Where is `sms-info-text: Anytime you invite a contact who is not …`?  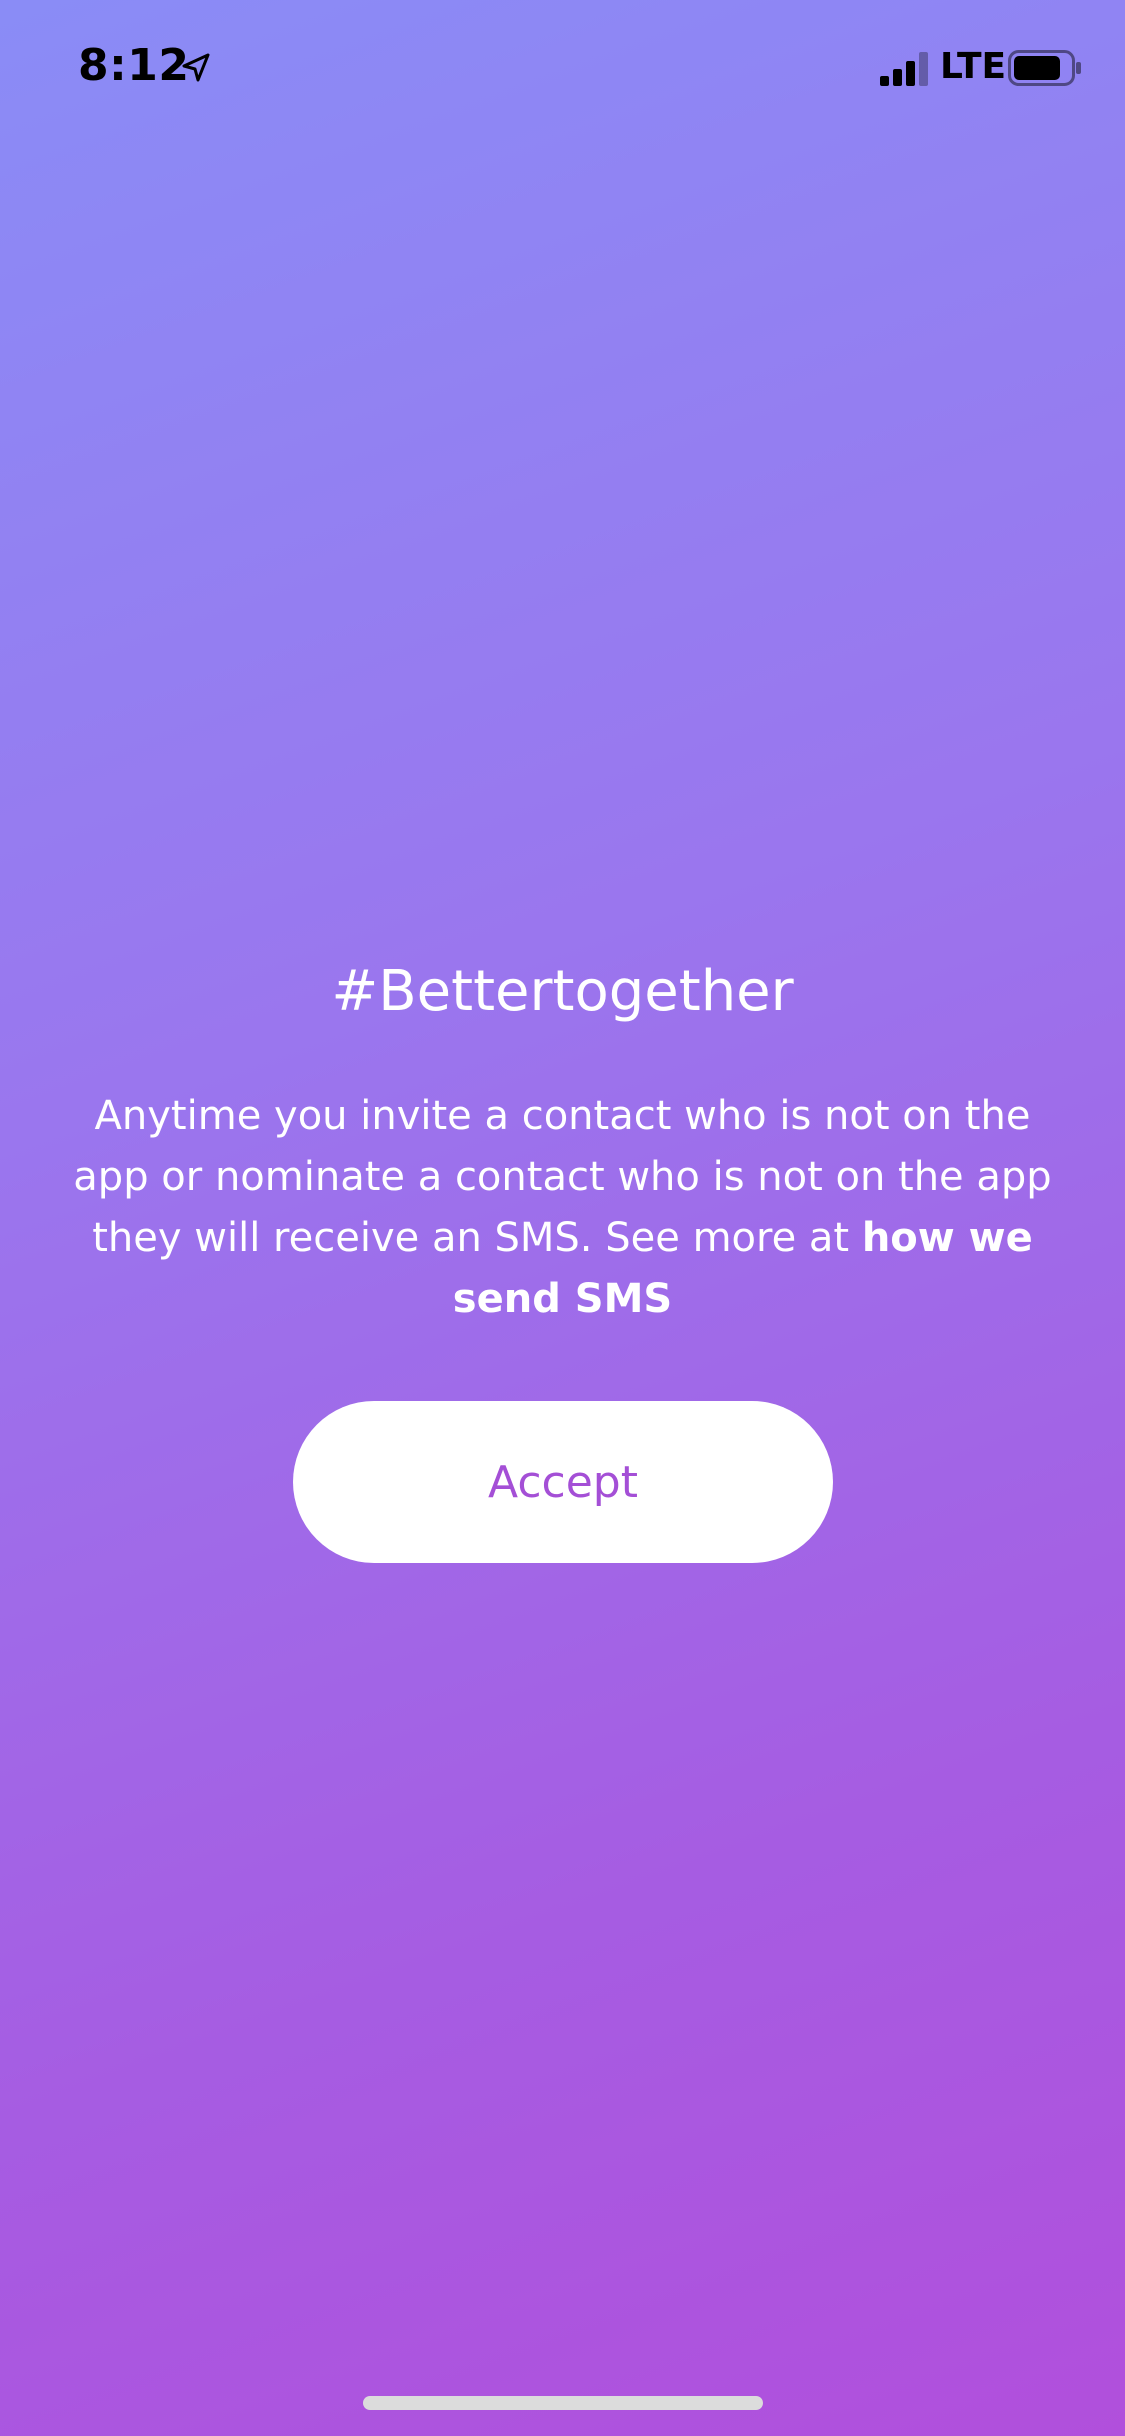
sms-info-text: Anytime you invite a contact who is not … is located at coordinates (562, 1208).